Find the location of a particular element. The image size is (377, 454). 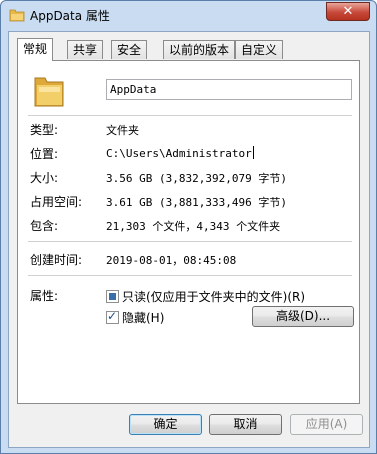

tab-previous-versions: 以前的版本 is located at coordinates (199, 49).